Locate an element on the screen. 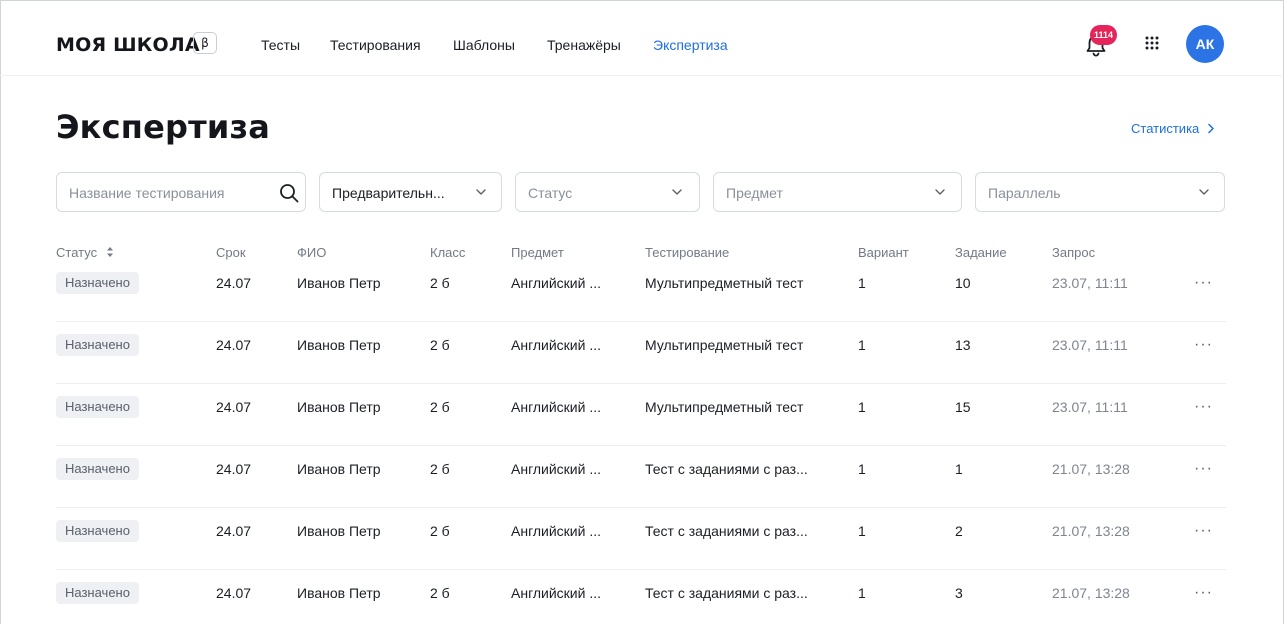 The image size is (1284, 624). task-cell: 3 is located at coordinates (959, 593).